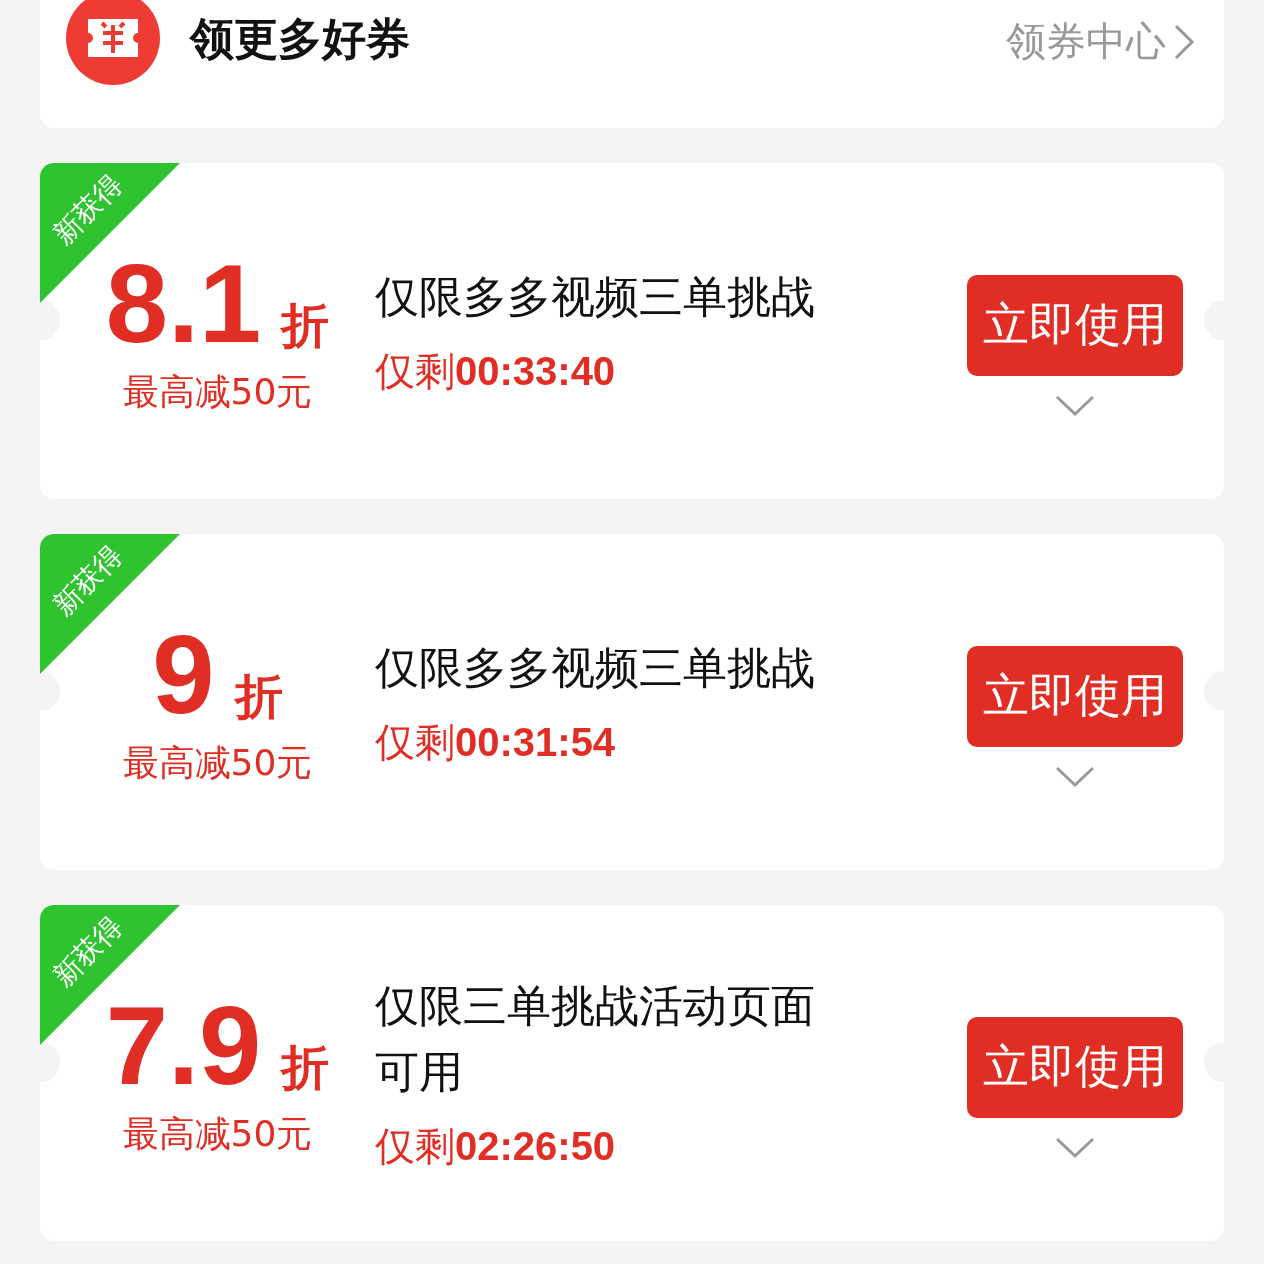 The height and width of the screenshot is (1264, 1264). What do you see at coordinates (1102, 41) in the screenshot?
I see `coupon-center-link: 领券中心` at bounding box center [1102, 41].